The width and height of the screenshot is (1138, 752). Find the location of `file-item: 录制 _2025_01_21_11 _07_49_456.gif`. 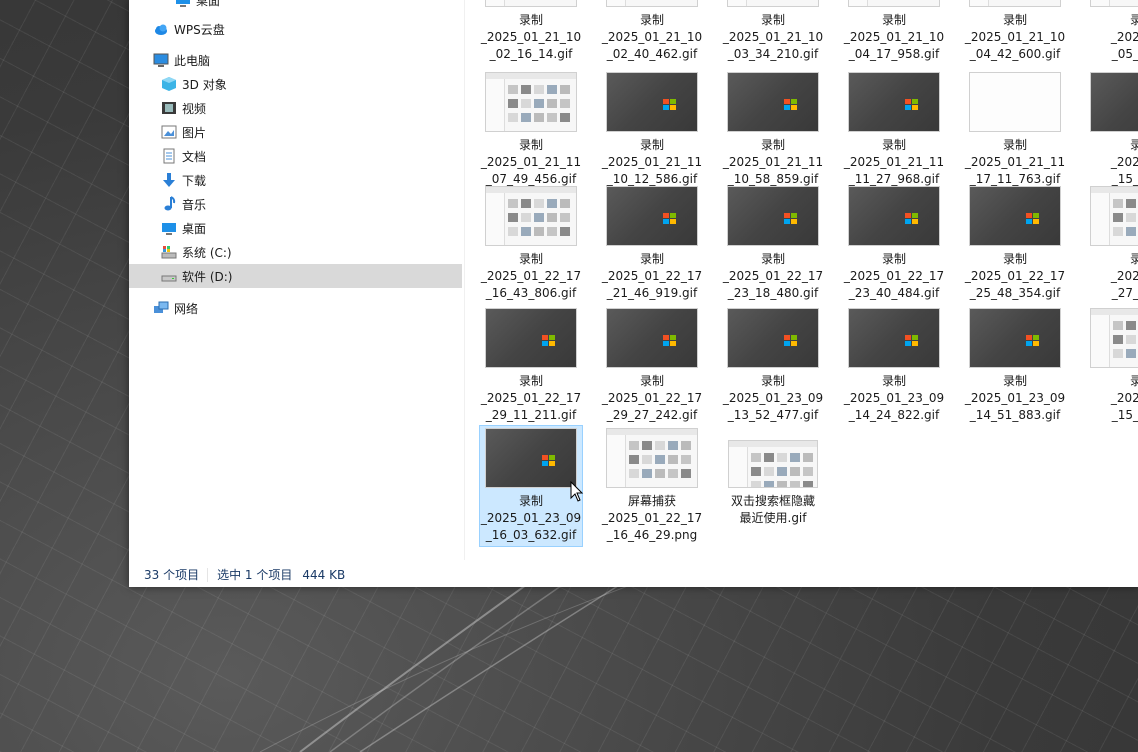

file-item: 录制 _2025_01_21_11 _07_49_456.gif is located at coordinates (531, 130).